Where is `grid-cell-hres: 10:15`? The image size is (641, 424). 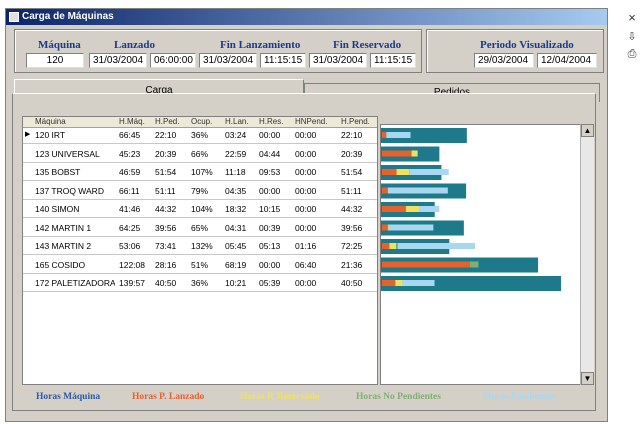 grid-cell-hres: 10:15 is located at coordinates (276, 209).